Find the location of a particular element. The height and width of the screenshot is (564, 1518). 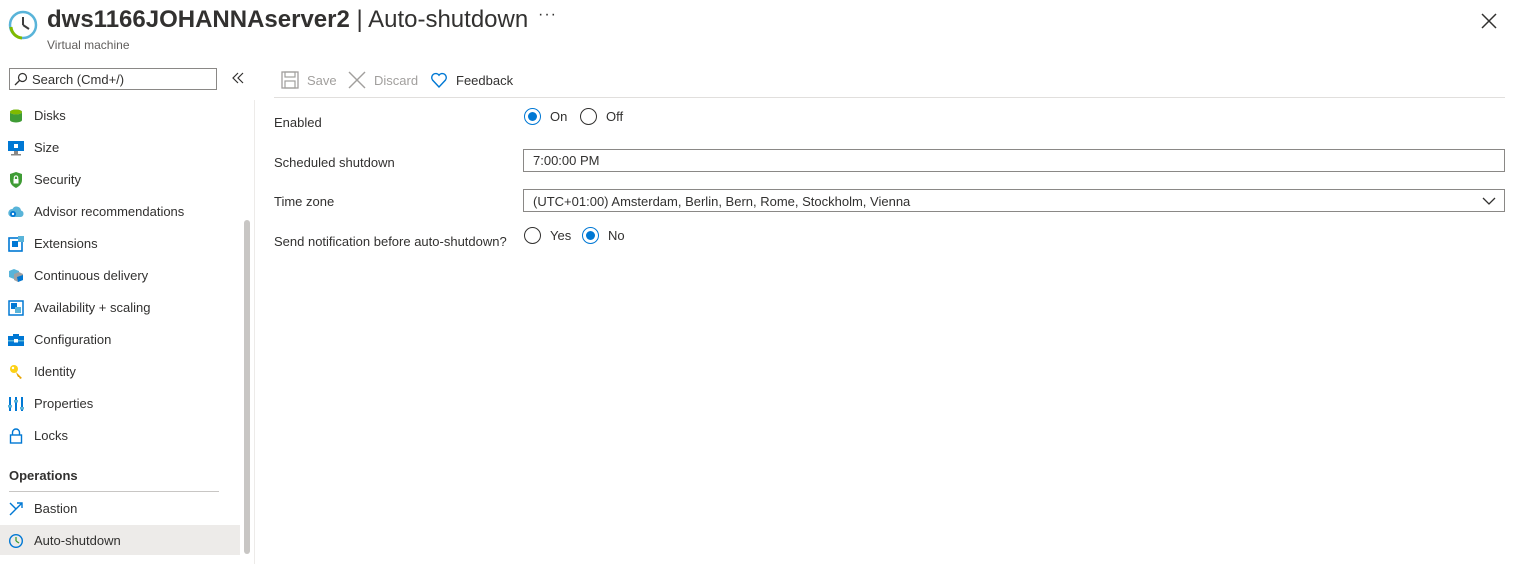

sidebar-item-label: Advisor recommendations is located at coordinates (109, 211).